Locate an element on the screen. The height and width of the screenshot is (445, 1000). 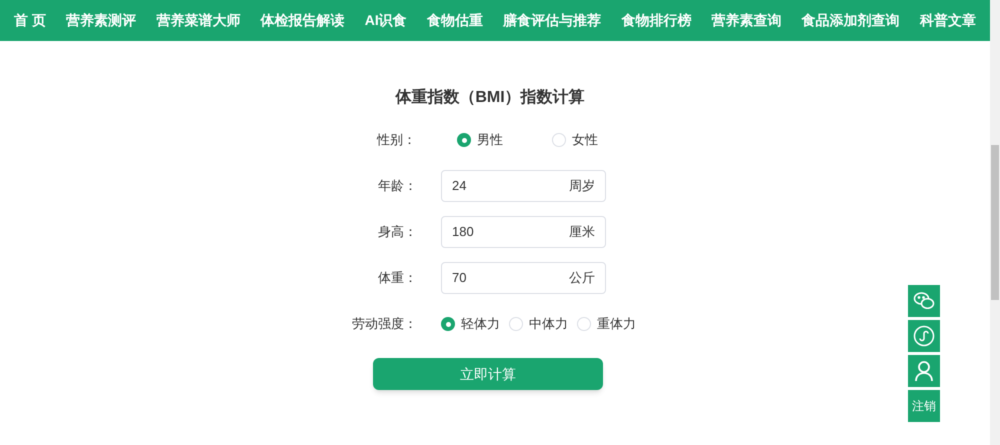
input-field: 24 周岁 is located at coordinates (523, 186).